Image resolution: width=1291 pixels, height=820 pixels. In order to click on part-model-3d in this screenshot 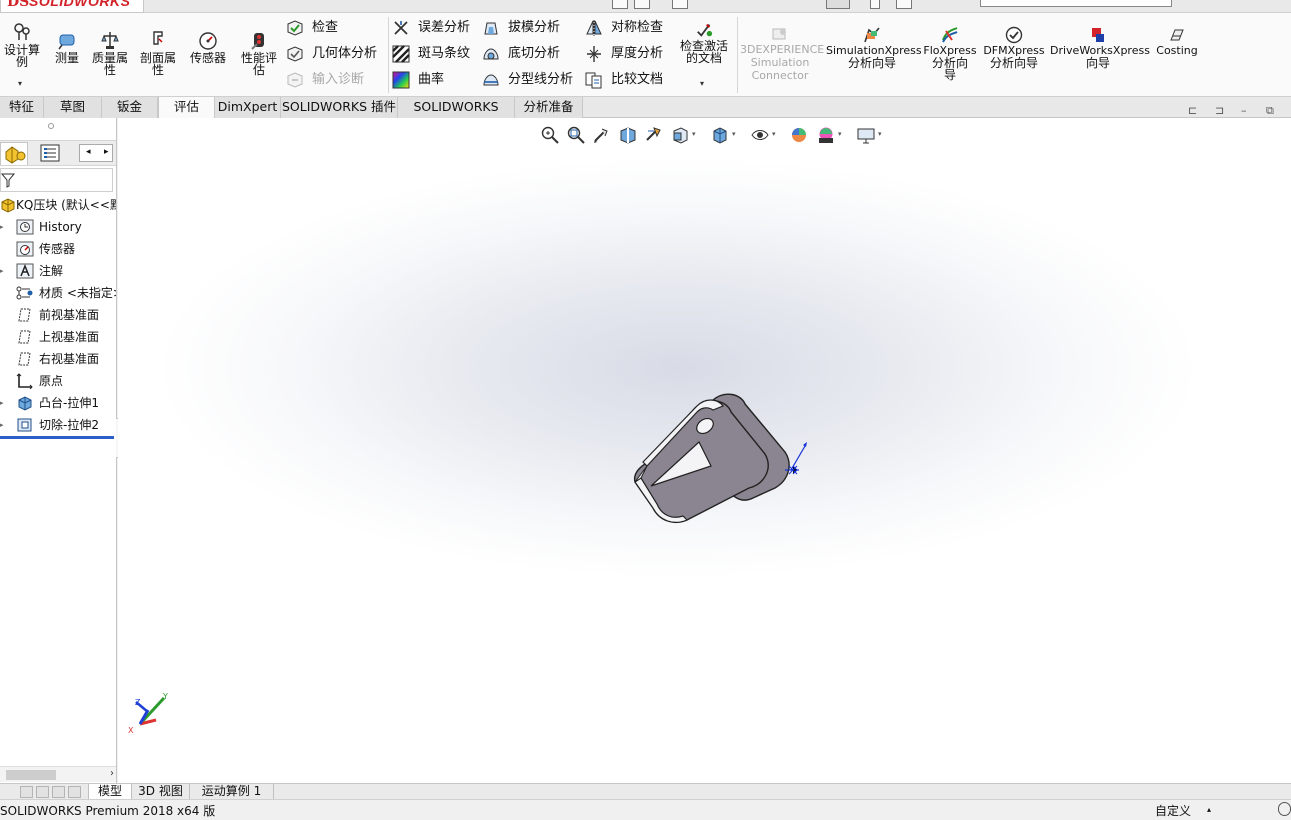, I will do `click(713, 463)`.